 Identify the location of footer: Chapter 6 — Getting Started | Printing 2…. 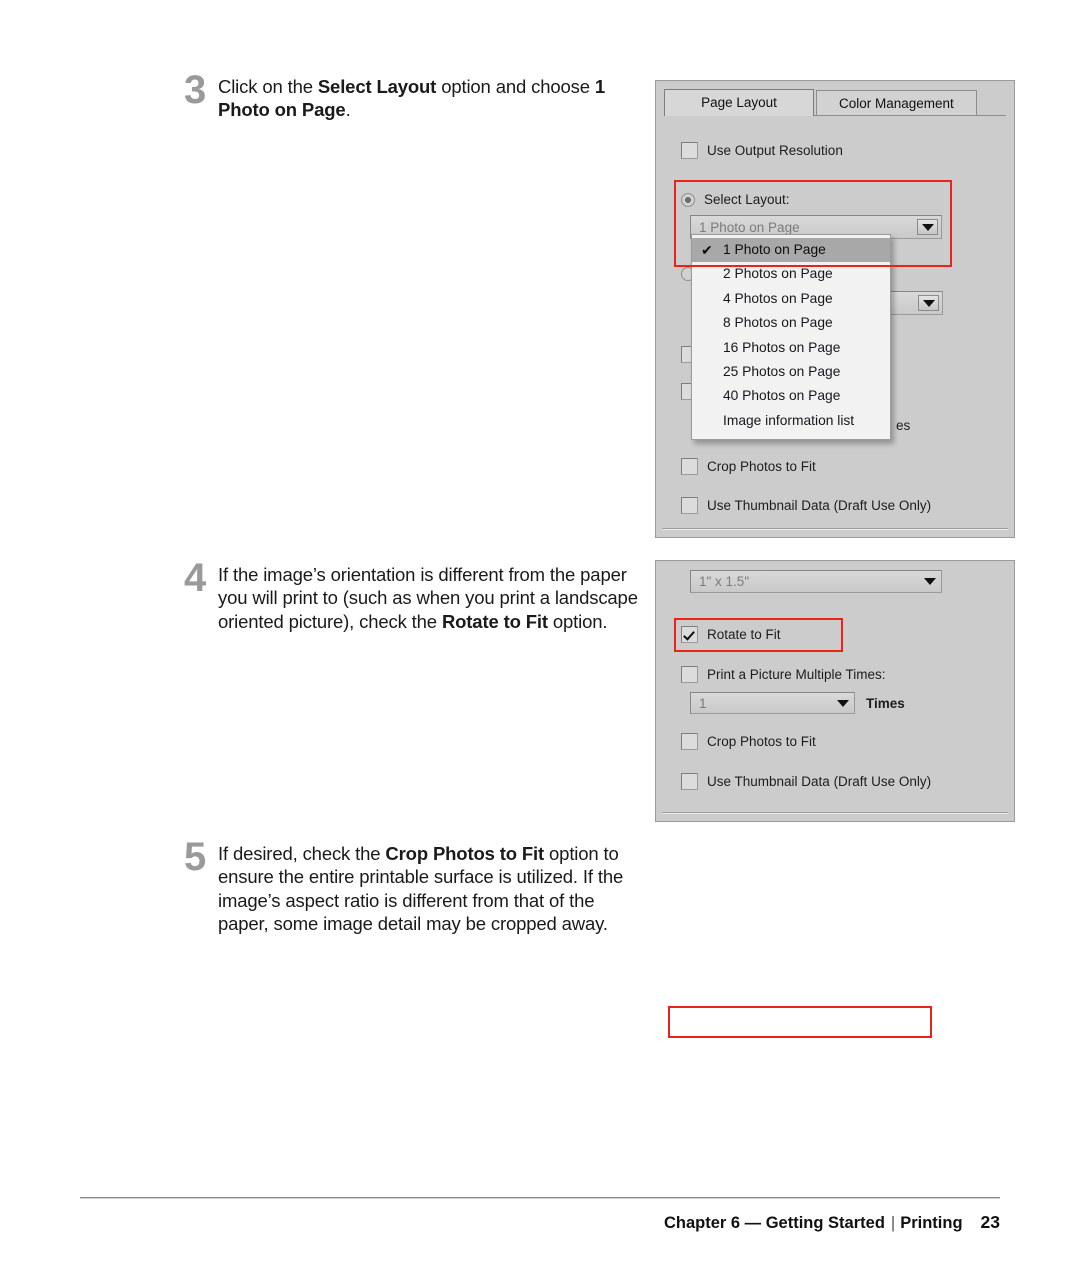
(832, 1222).